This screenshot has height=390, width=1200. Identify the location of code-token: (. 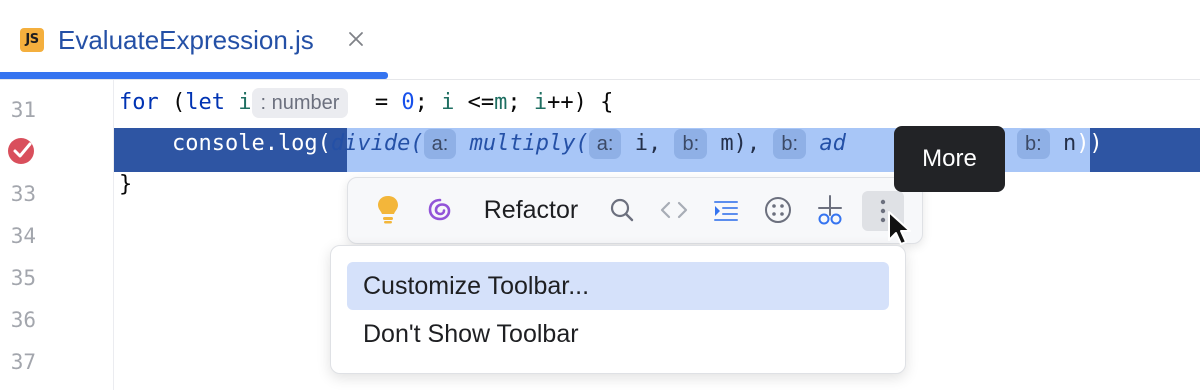
(172, 102).